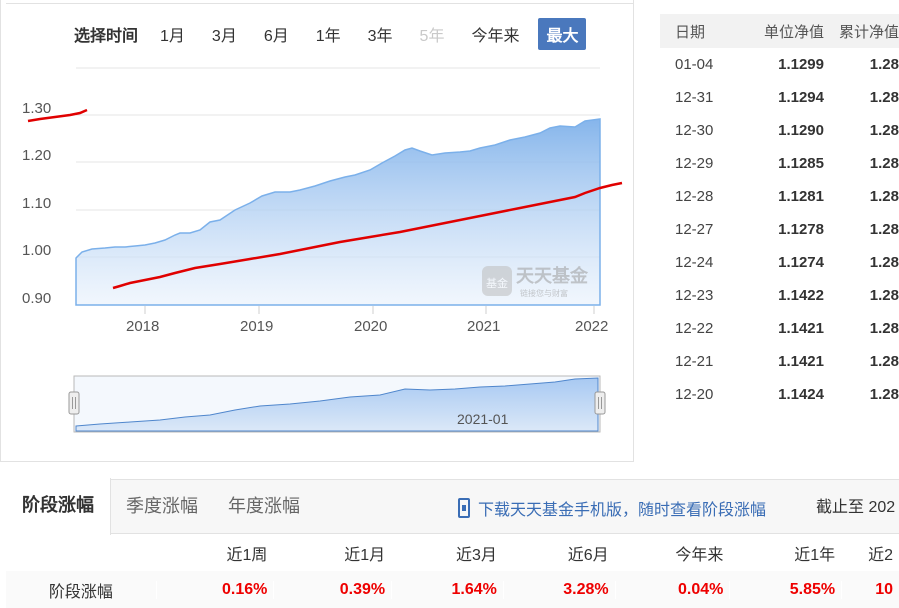 This screenshot has width=899, height=608. I want to click on nav-unit-cell: 1.1278, so click(801, 229).